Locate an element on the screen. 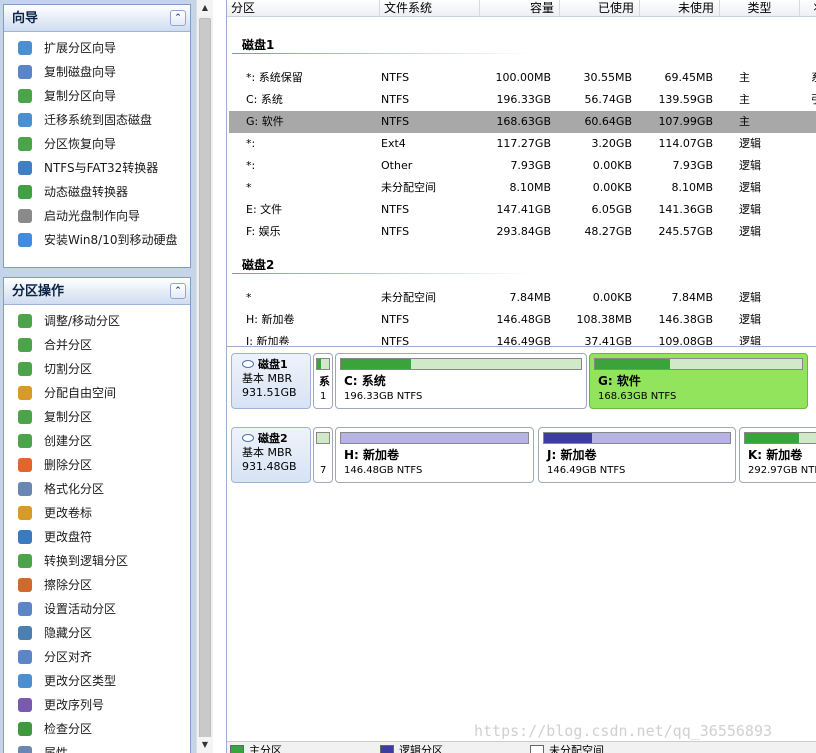  partition-block: C: 系统 196.33GB NTFS is located at coordinates (461, 381).